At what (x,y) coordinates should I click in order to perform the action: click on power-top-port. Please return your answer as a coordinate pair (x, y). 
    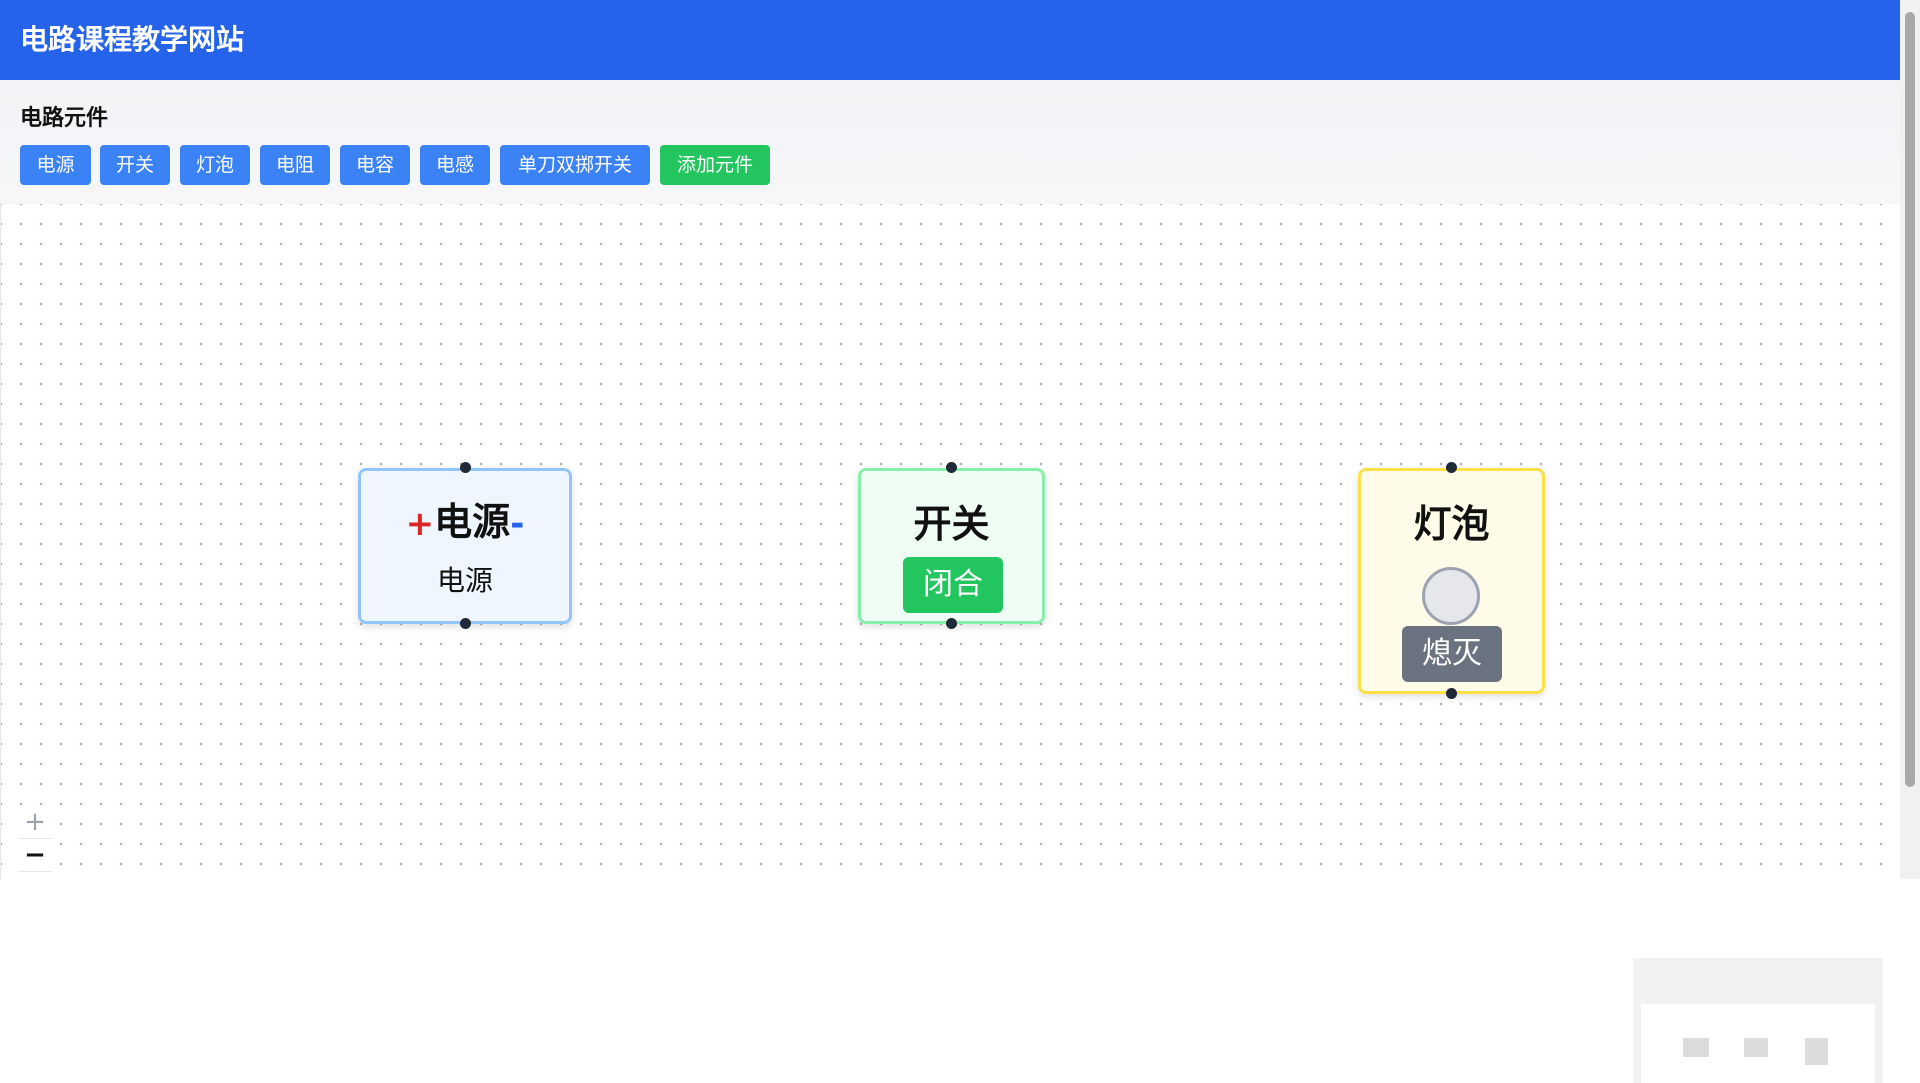
    Looking at the image, I should click on (465, 467).